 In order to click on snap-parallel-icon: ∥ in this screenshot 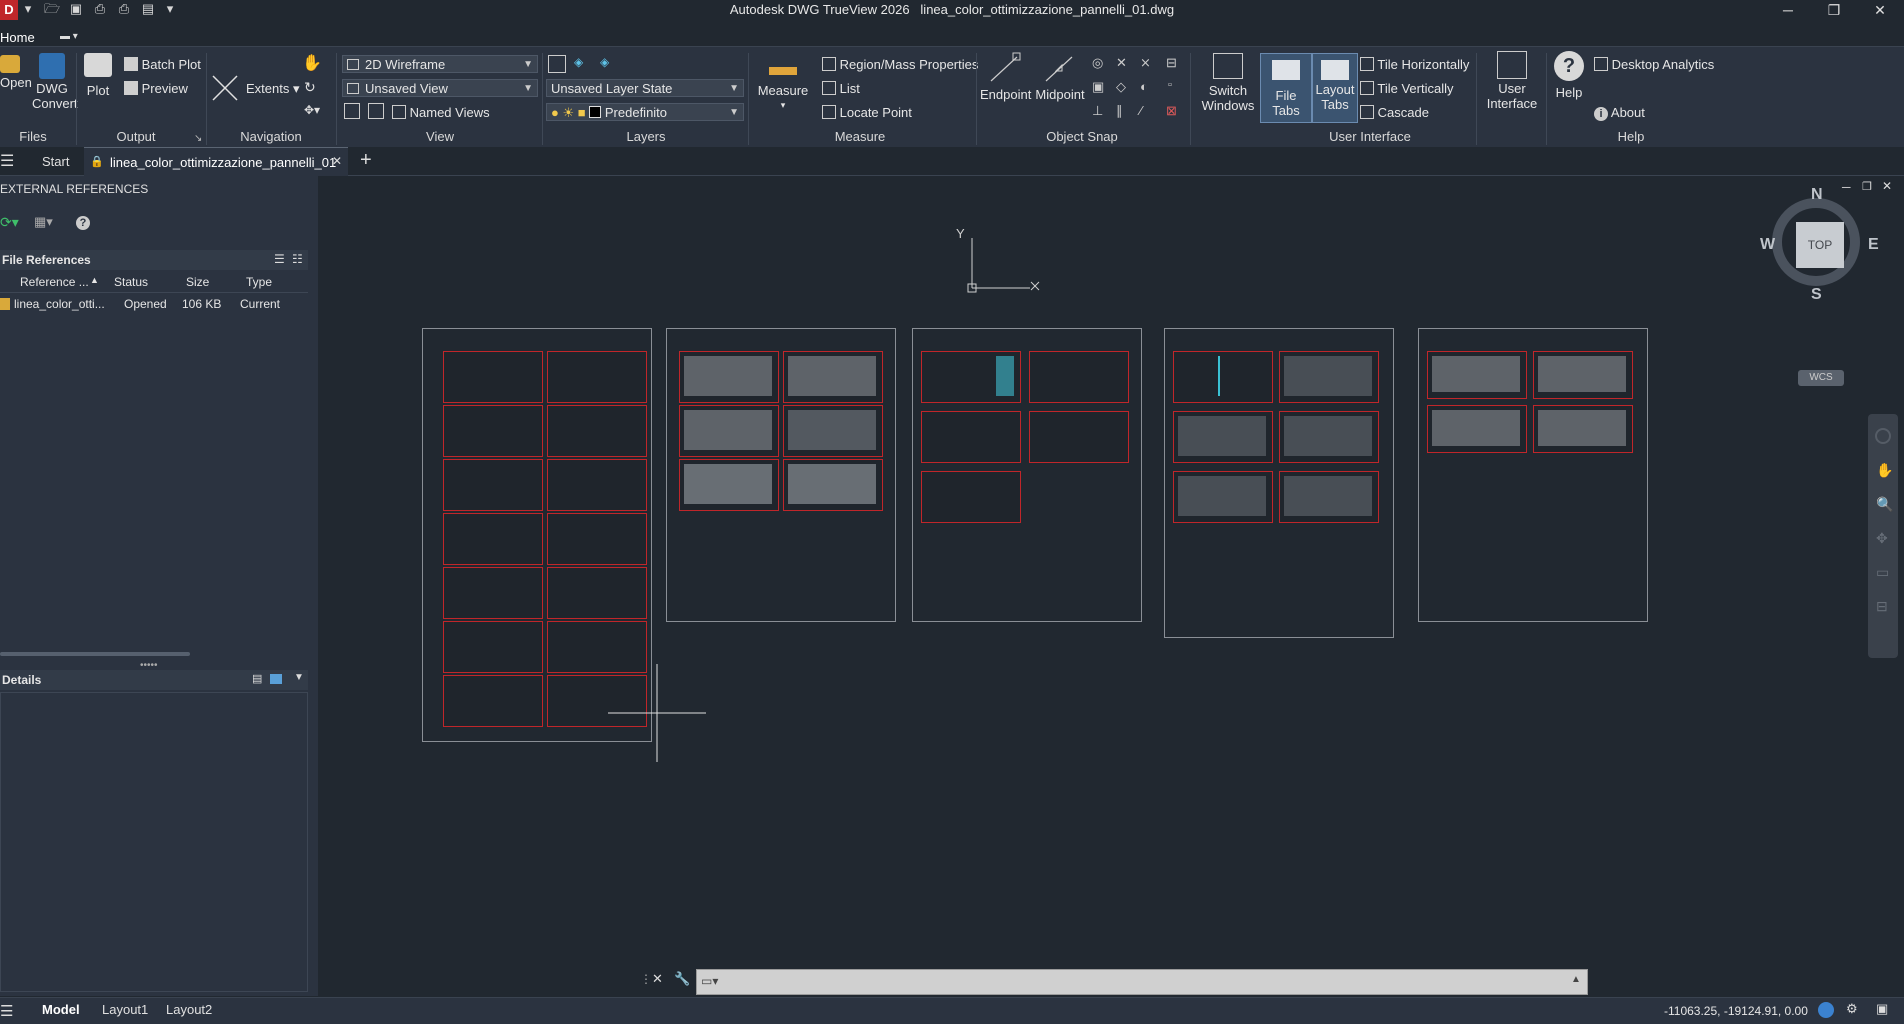, I will do `click(1119, 111)`.